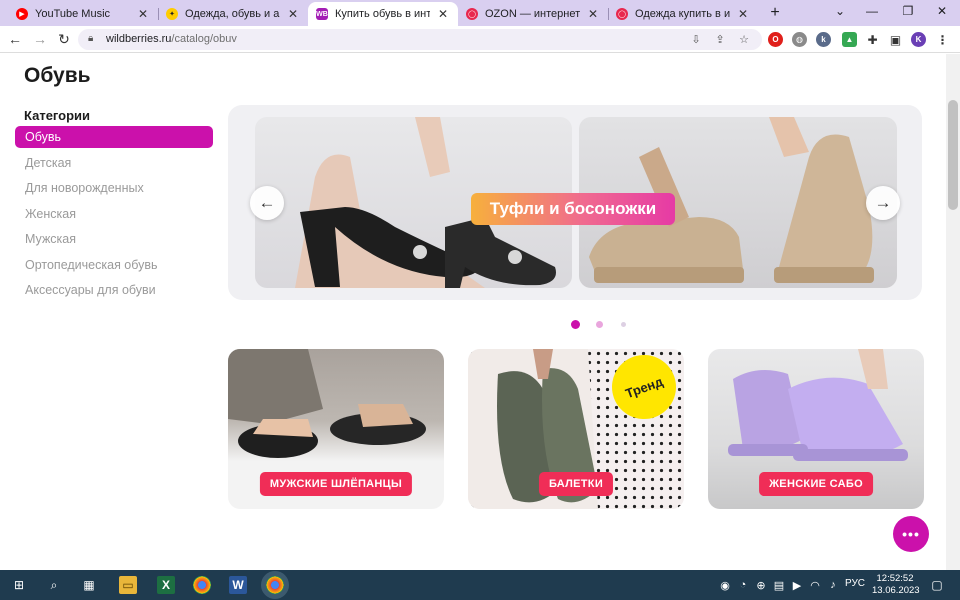 Image resolution: width=960 pixels, height=600 pixels. I want to click on wildberries-icon: WB, so click(322, 14).